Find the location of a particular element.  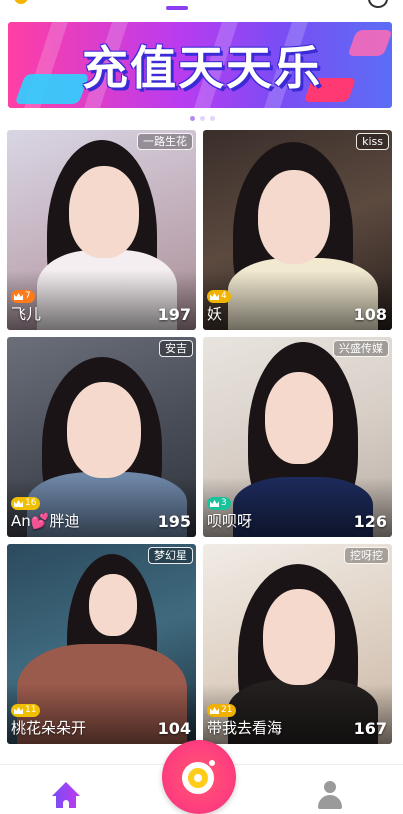

streamer-card: 兴盛传媒 3 呗呗呀 126 is located at coordinates (297, 437).